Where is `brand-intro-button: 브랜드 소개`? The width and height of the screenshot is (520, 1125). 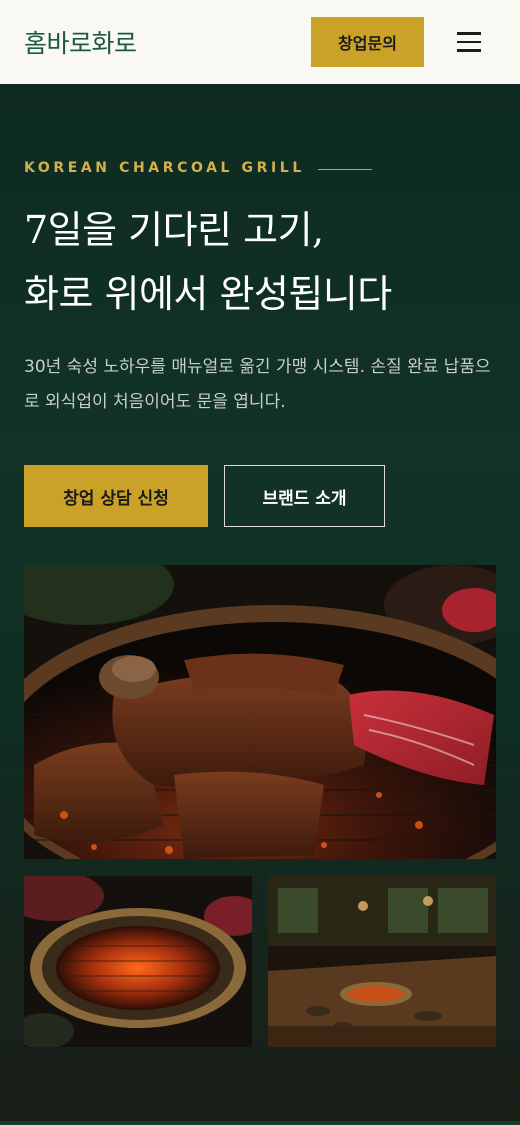
brand-intro-button: 브랜드 소개 is located at coordinates (304, 496).